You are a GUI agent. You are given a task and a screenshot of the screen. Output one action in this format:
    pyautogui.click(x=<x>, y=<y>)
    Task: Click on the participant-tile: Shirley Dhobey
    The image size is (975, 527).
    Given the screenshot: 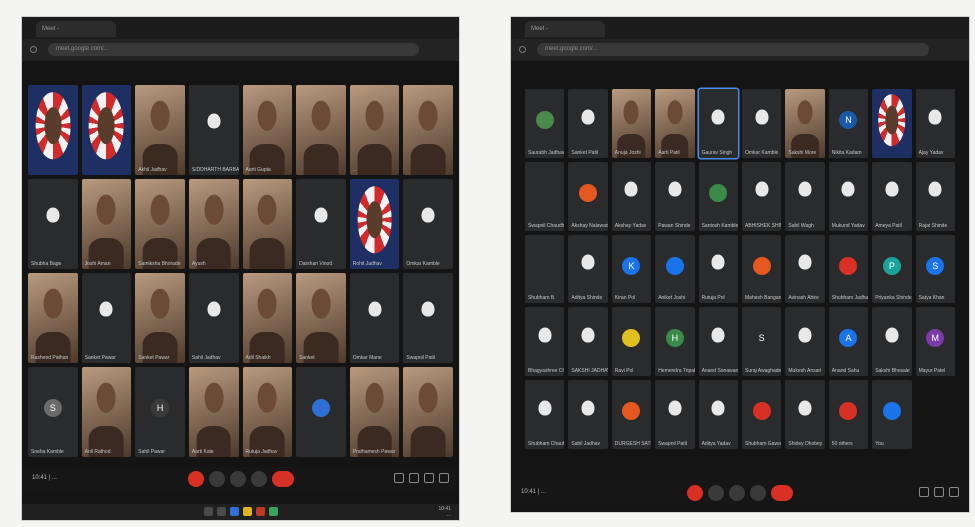 What is the action you would take?
    pyautogui.click(x=805, y=414)
    